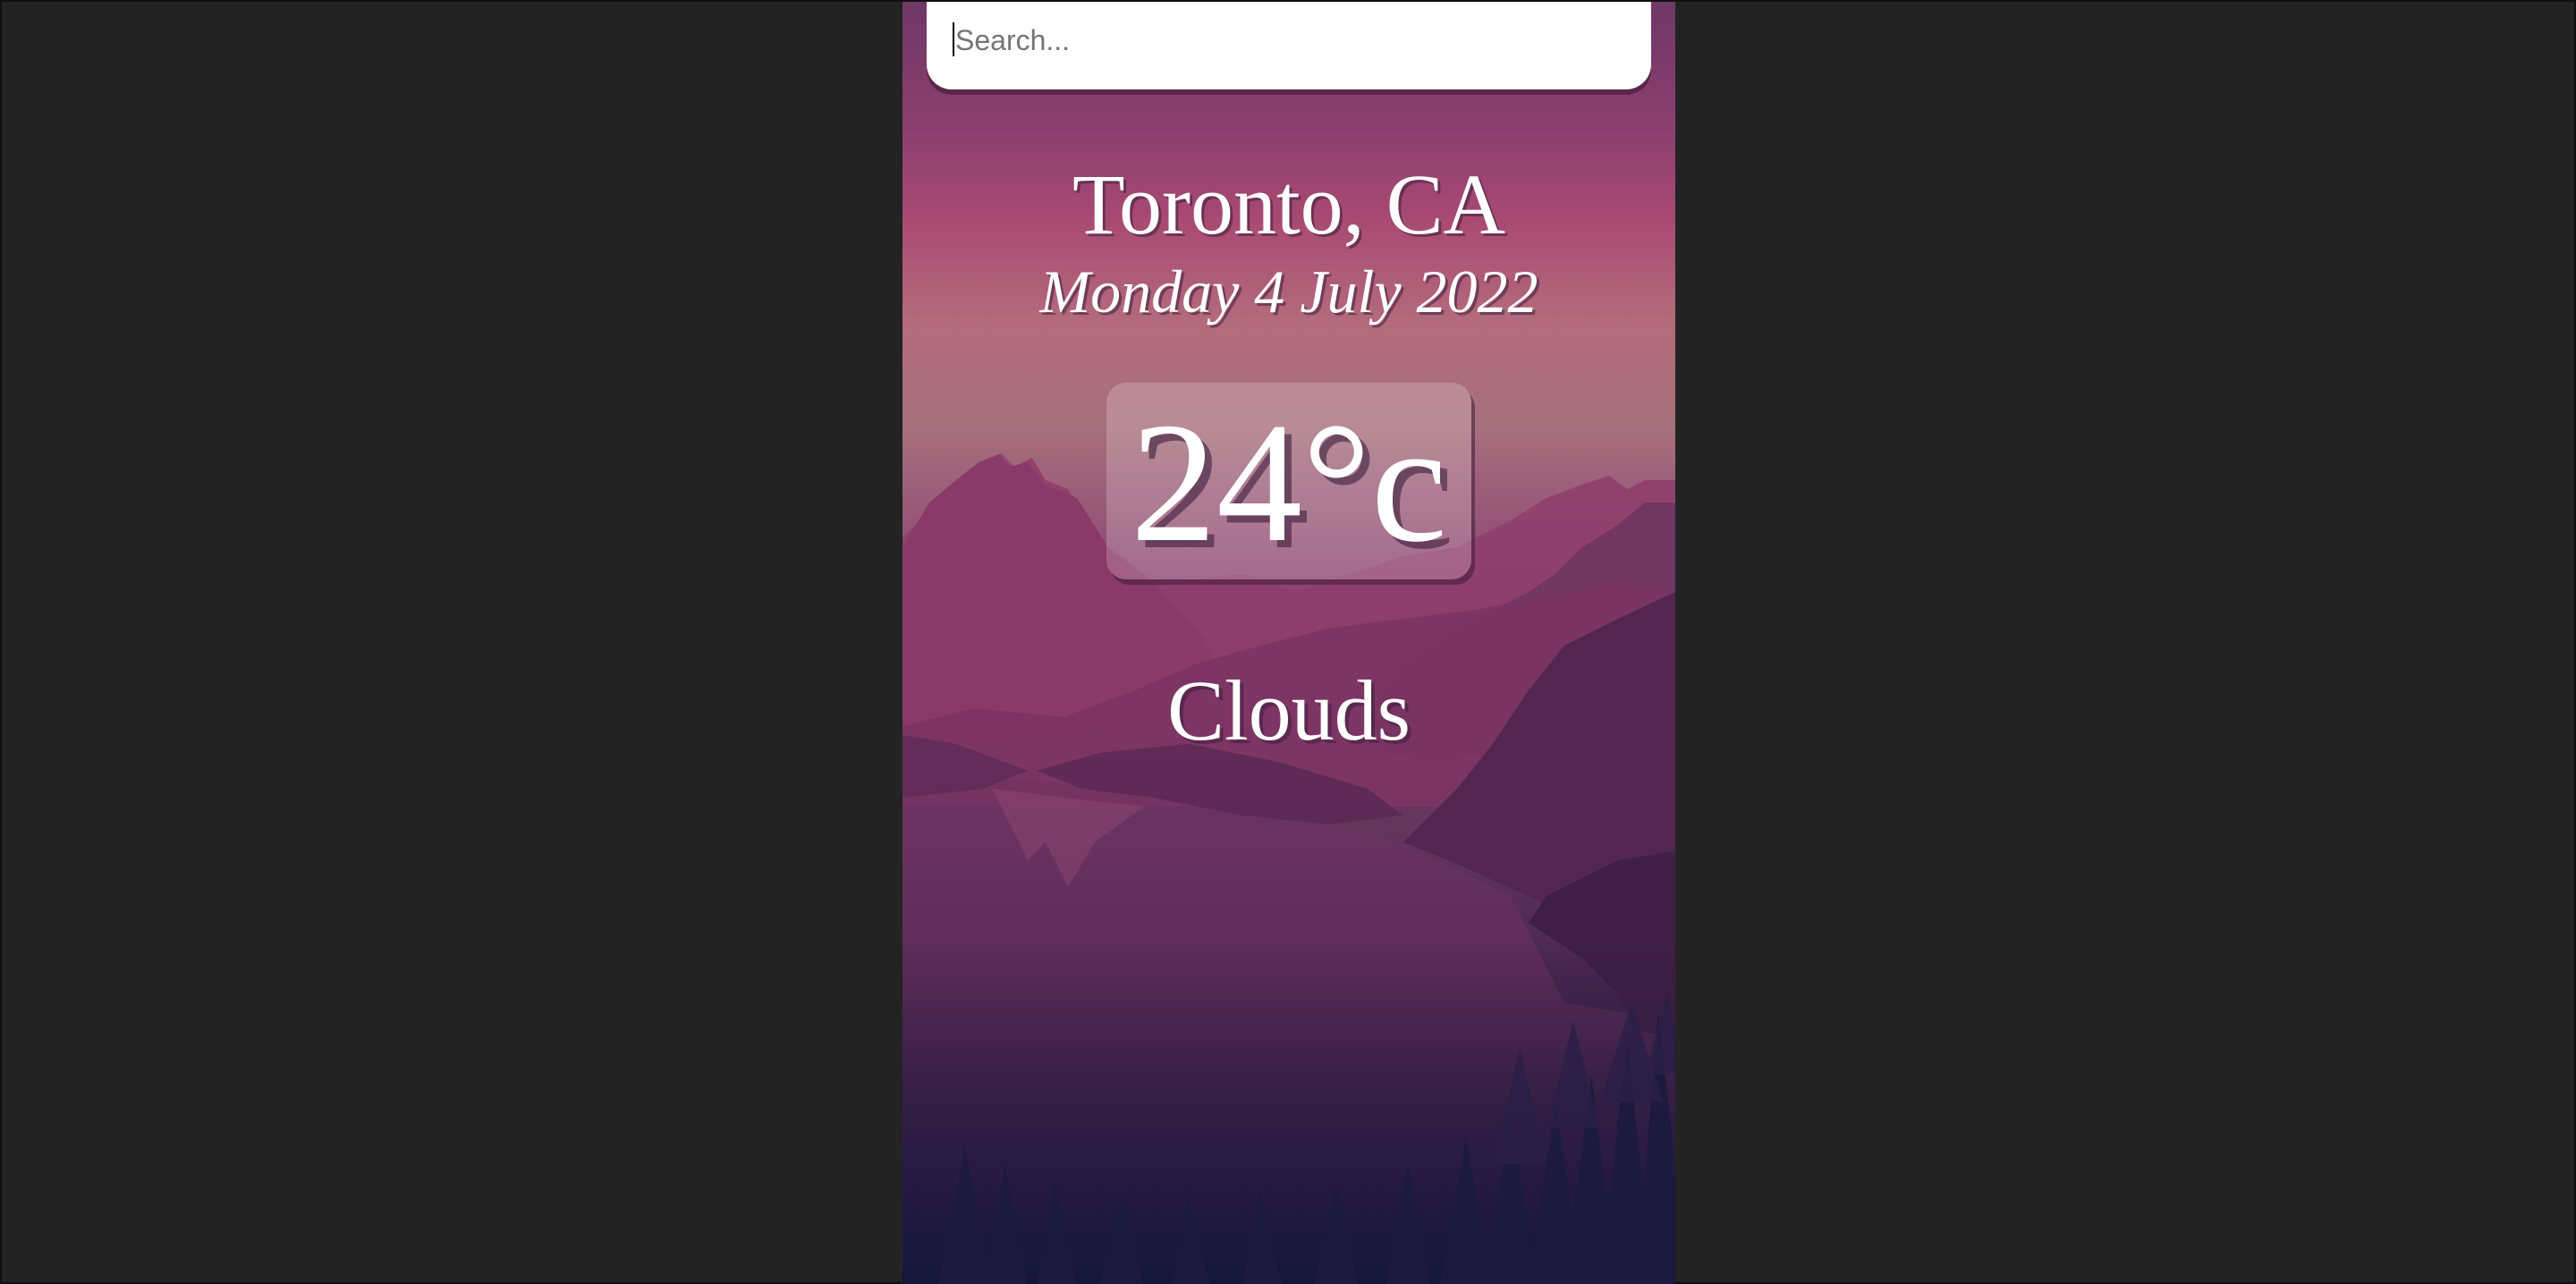  Describe the element at coordinates (1290, 40) in the screenshot. I see `search-input` at that location.